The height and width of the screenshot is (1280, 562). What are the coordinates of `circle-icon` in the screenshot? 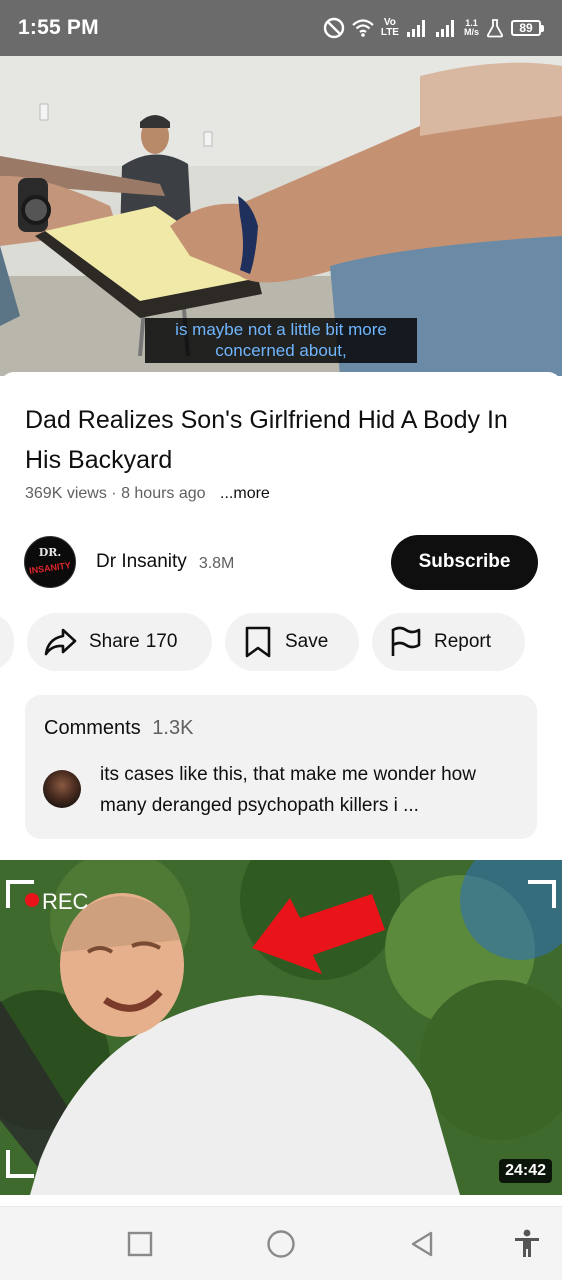 It's located at (281, 1244).